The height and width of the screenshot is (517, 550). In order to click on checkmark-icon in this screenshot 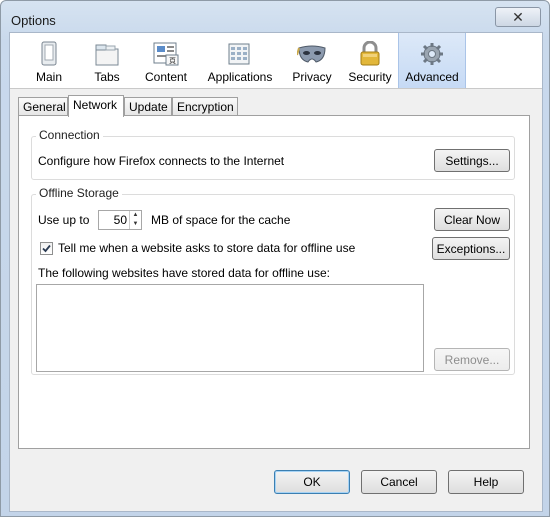, I will do `click(46, 248)`.